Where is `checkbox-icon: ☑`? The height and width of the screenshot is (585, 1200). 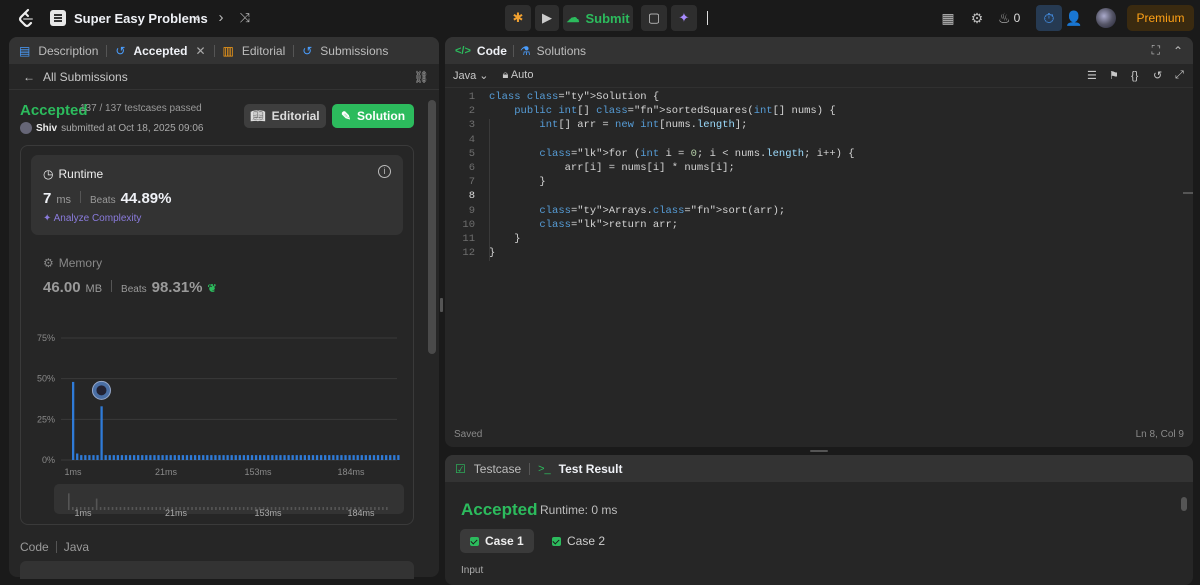
checkbox-icon: ☑ is located at coordinates (460, 468).